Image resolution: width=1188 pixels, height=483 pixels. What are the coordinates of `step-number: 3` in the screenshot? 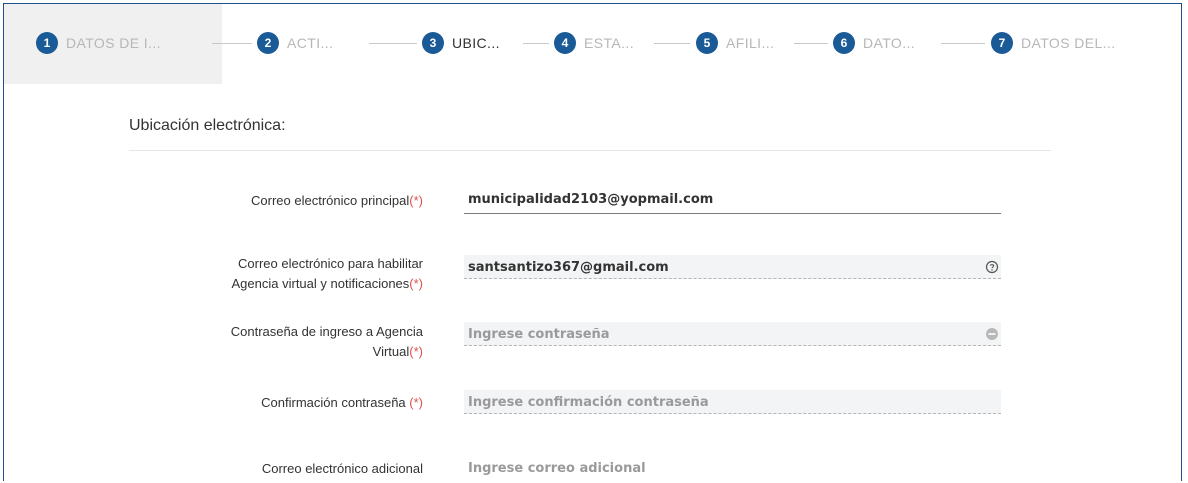 It's located at (433, 43).